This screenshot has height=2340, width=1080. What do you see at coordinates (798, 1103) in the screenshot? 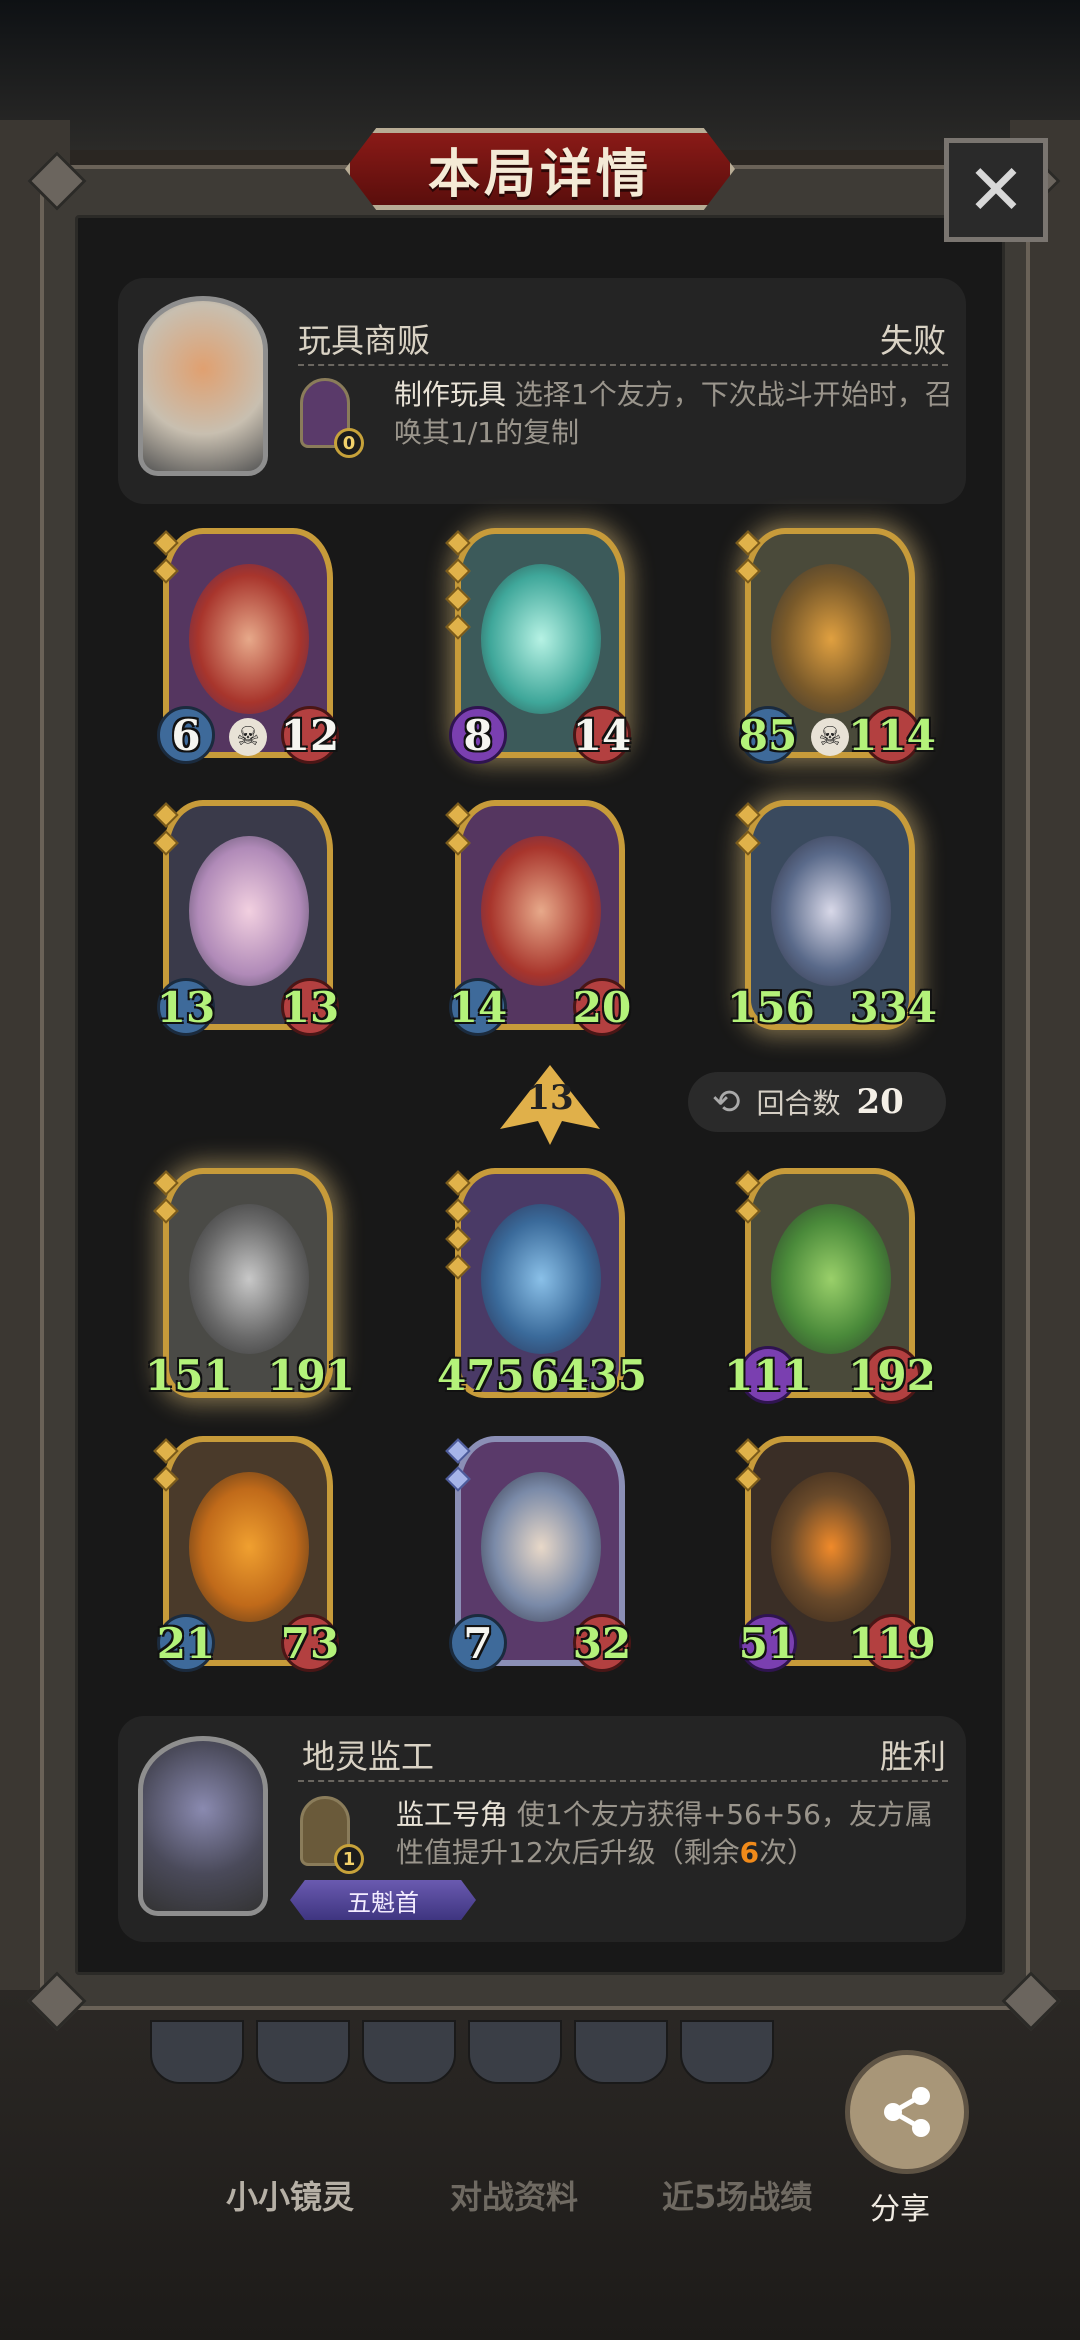
I see `rounds-label: 回合数` at bounding box center [798, 1103].